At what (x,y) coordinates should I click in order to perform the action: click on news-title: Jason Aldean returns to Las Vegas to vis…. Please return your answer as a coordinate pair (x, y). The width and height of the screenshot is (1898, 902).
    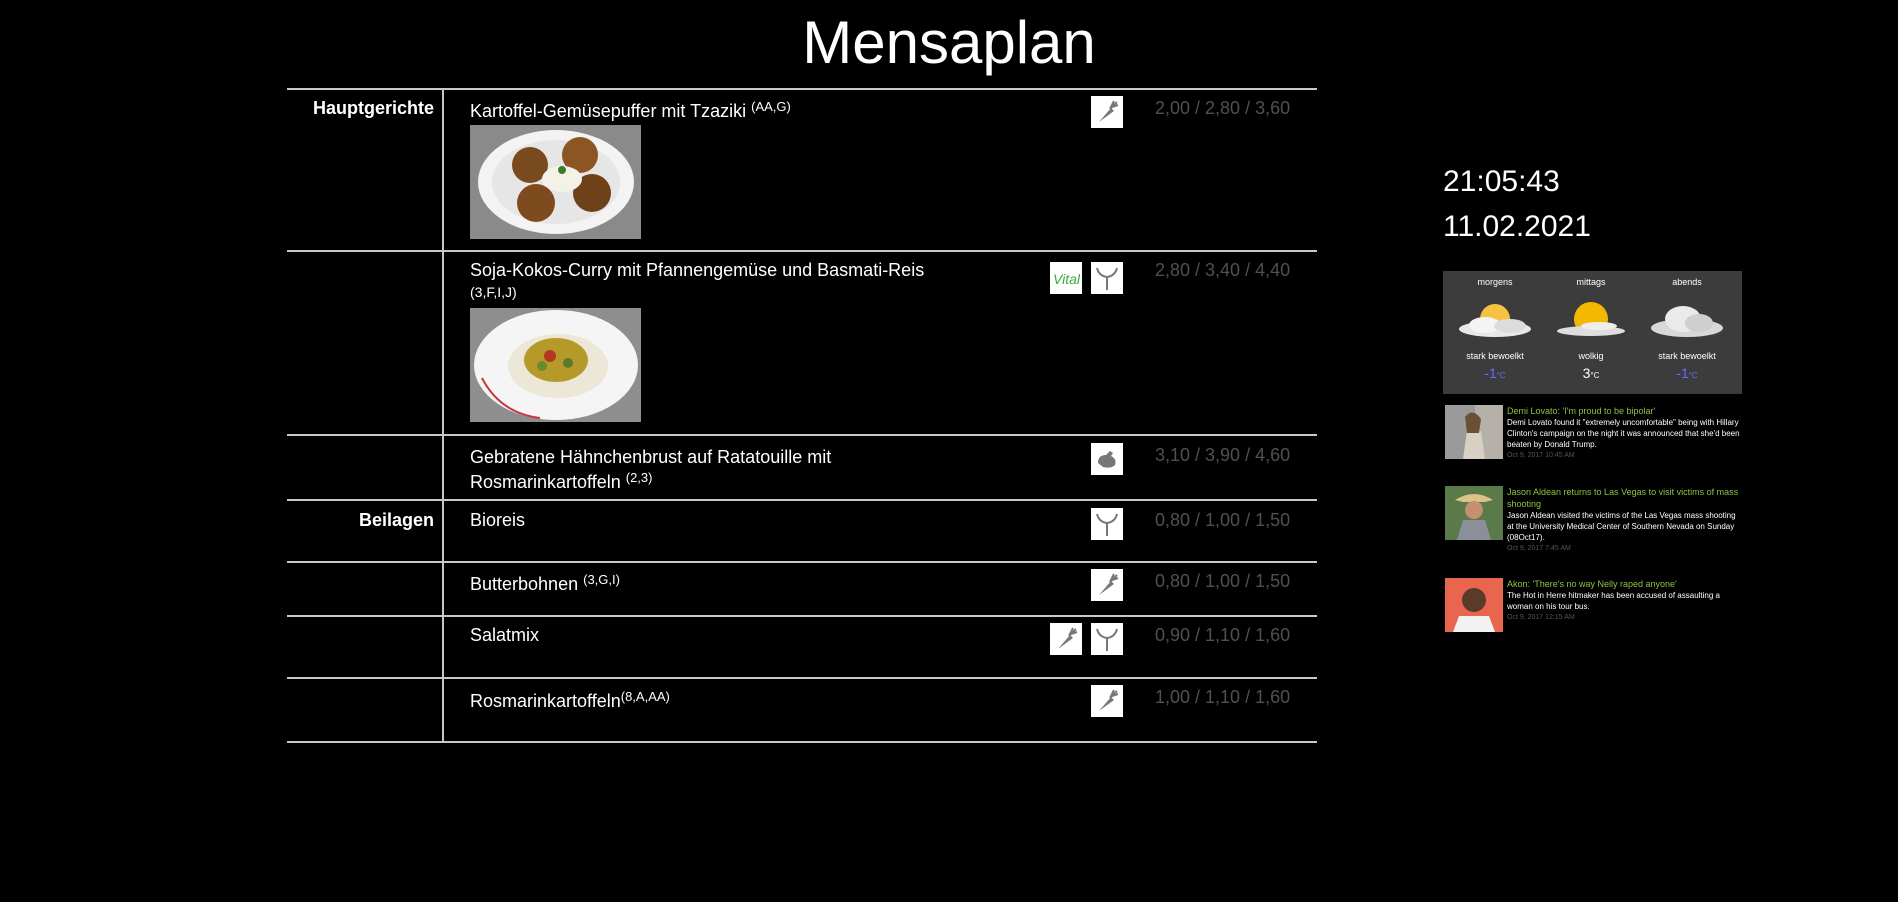
    Looking at the image, I should click on (1624, 498).